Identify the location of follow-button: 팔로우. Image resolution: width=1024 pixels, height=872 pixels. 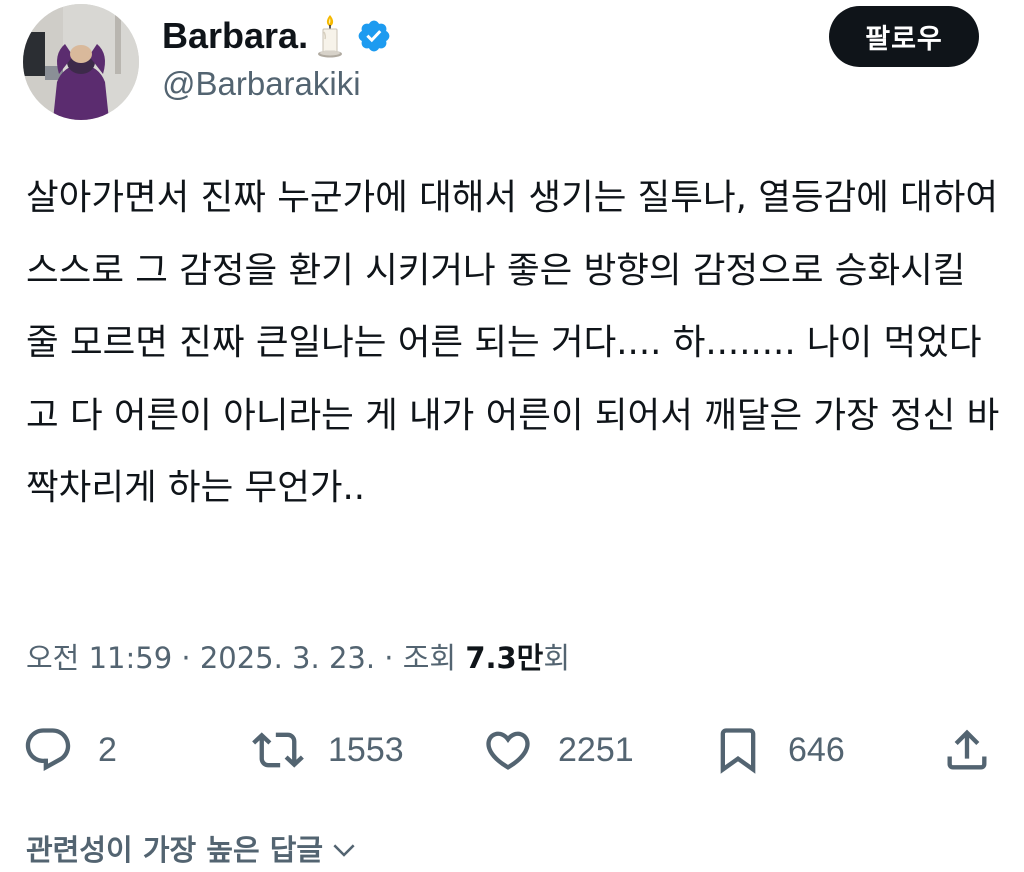
(904, 36).